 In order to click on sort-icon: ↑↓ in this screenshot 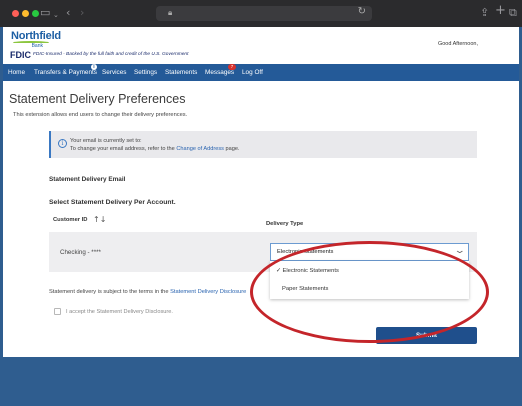, I will do `click(99, 219)`.